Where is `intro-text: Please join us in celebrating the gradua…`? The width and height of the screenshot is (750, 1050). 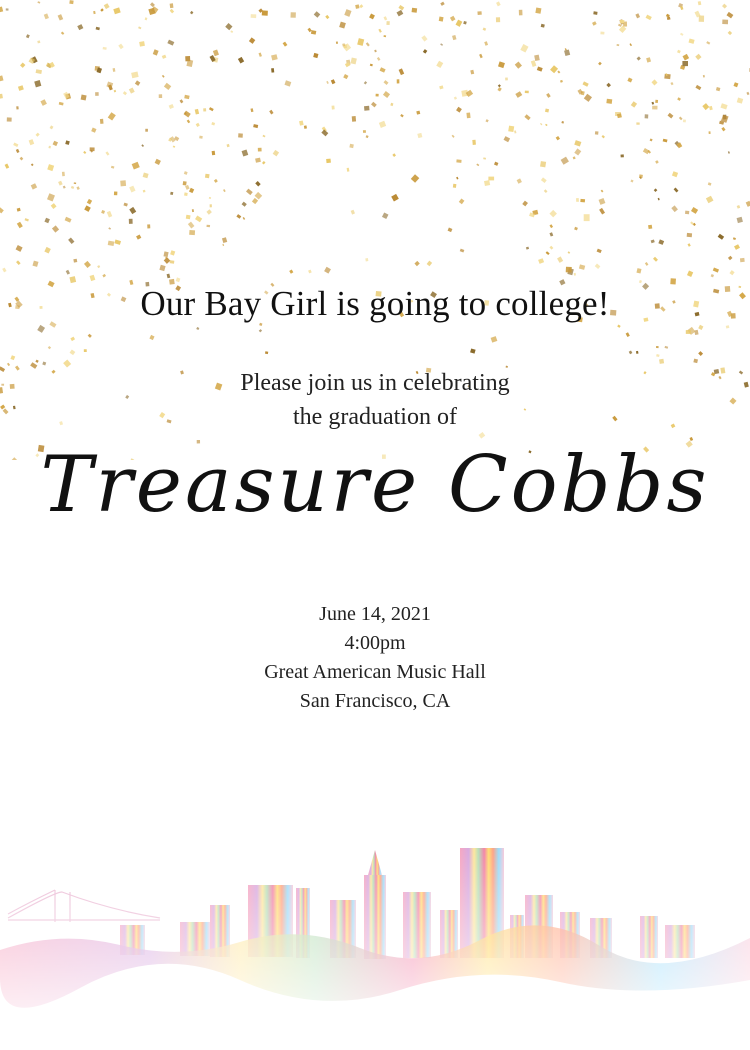
intro-text: Please join us in celebrating the gradua… is located at coordinates (375, 400).